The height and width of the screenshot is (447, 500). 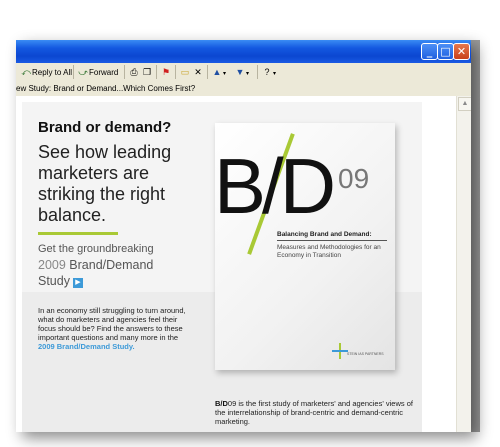 What do you see at coordinates (275, 186) in the screenshot?
I see `cover-bd-letters: B/D` at bounding box center [275, 186].